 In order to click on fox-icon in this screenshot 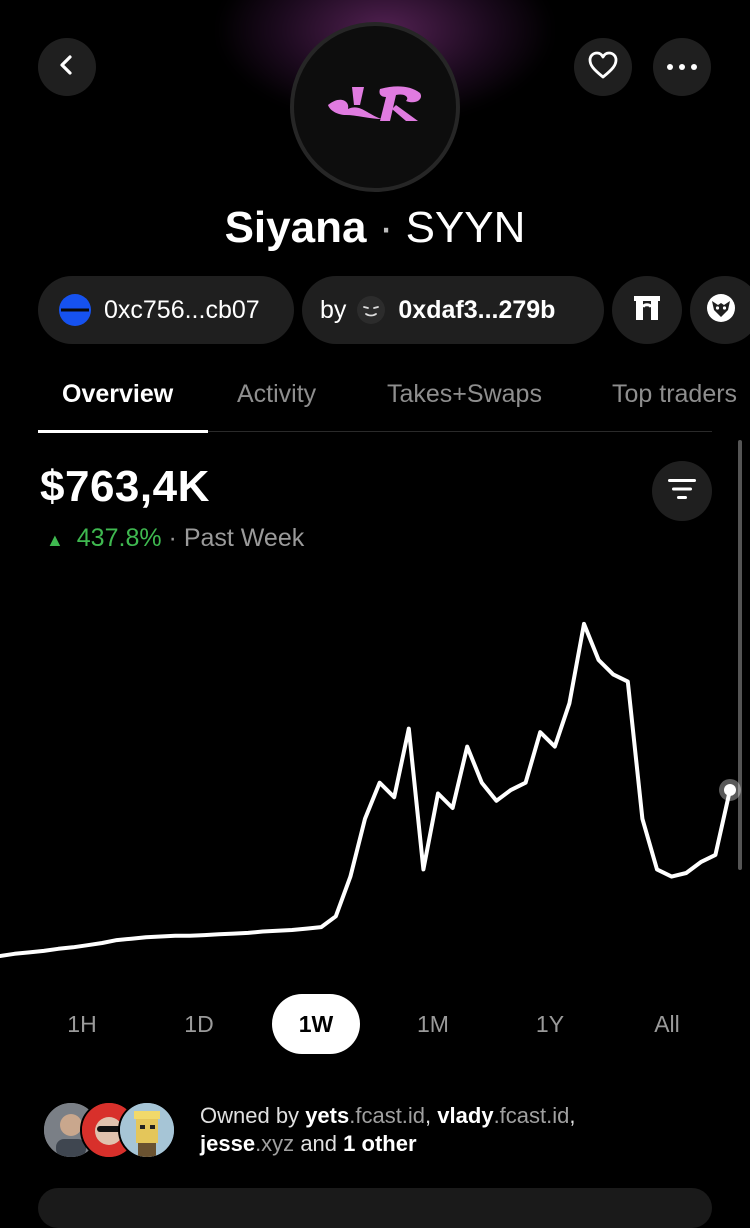, I will do `click(721, 310)`.